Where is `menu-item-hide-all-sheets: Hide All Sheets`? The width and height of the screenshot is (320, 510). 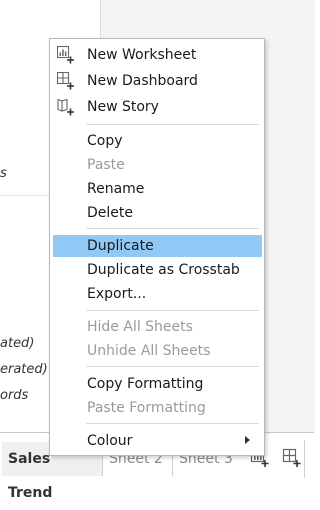
menu-item-hide-all-sheets: Hide All Sheets is located at coordinates (157, 327).